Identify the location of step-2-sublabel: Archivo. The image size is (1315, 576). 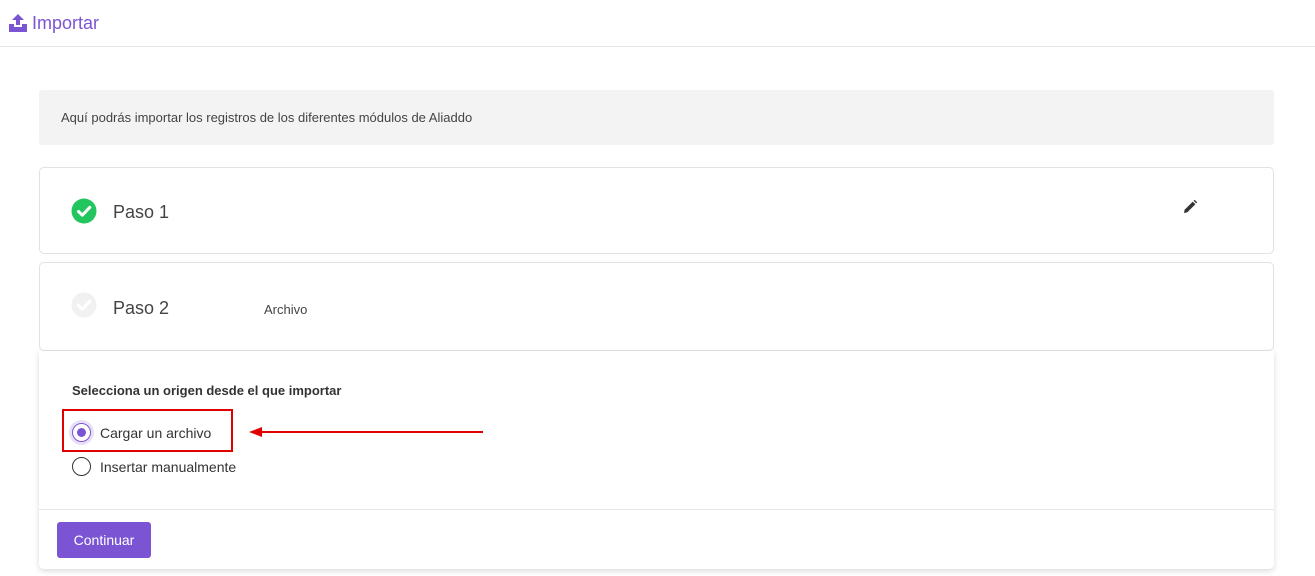
(286, 309).